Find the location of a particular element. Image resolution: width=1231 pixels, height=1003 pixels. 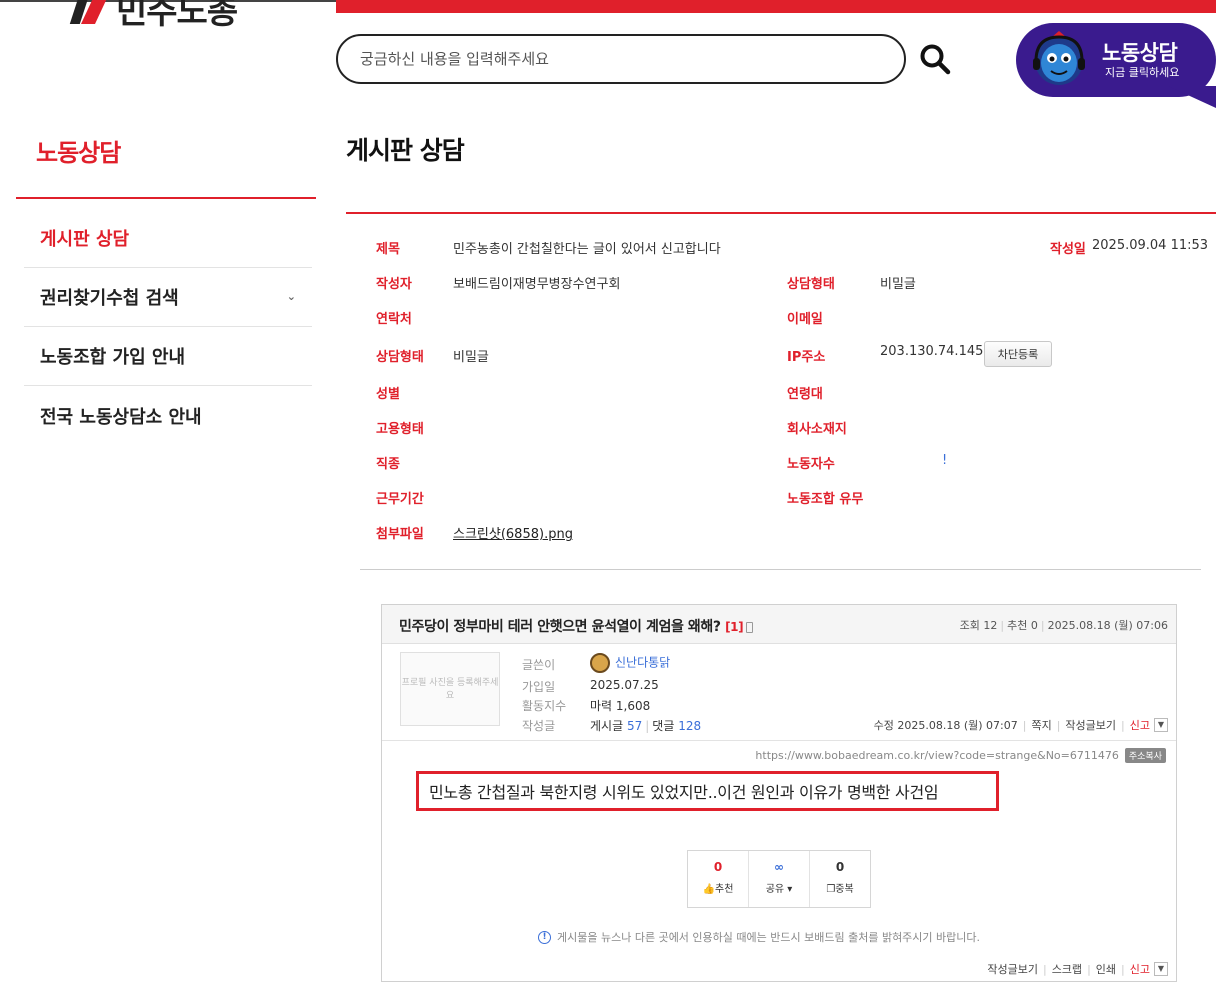

page-title-divider is located at coordinates (781, 213).